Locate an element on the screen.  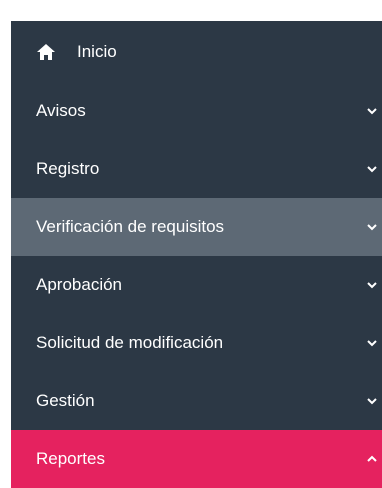
sidebar-item-verificacion-de-requisitos: Verificación de requisitos is located at coordinates (196, 227).